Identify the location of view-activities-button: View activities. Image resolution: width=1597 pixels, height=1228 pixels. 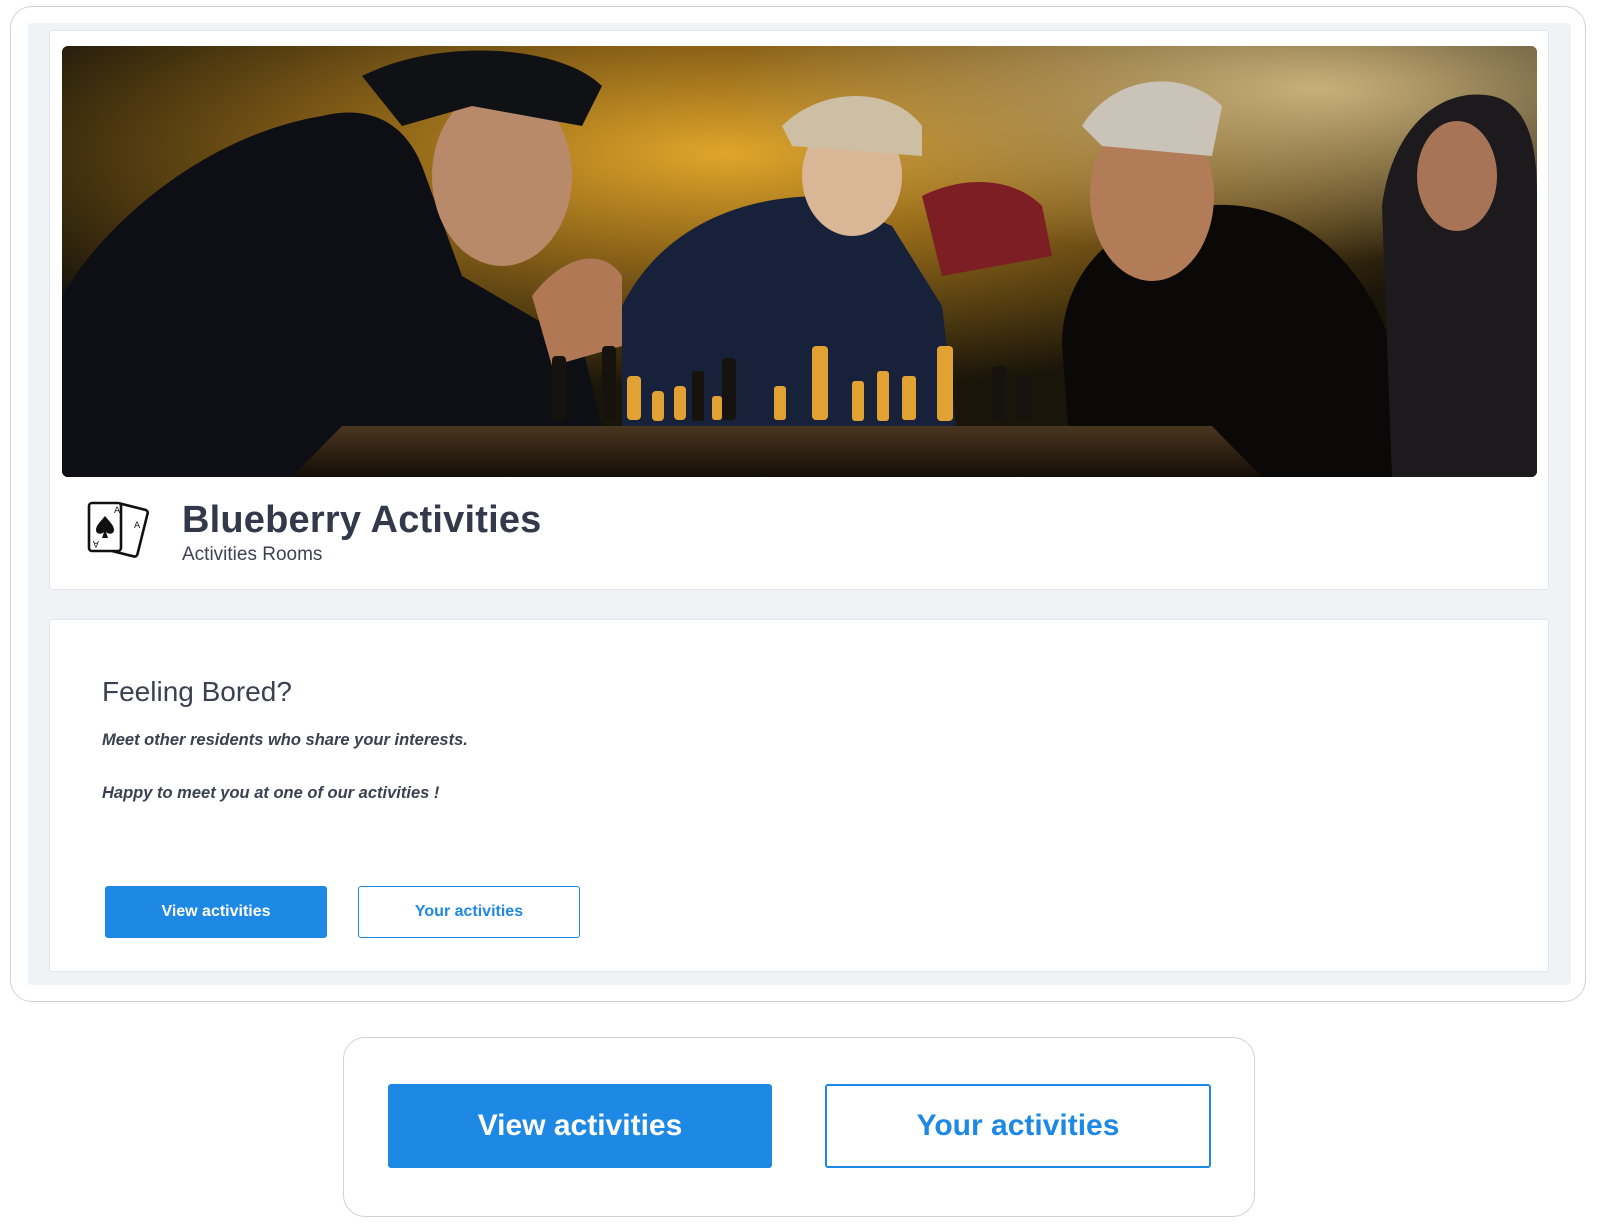
(216, 912).